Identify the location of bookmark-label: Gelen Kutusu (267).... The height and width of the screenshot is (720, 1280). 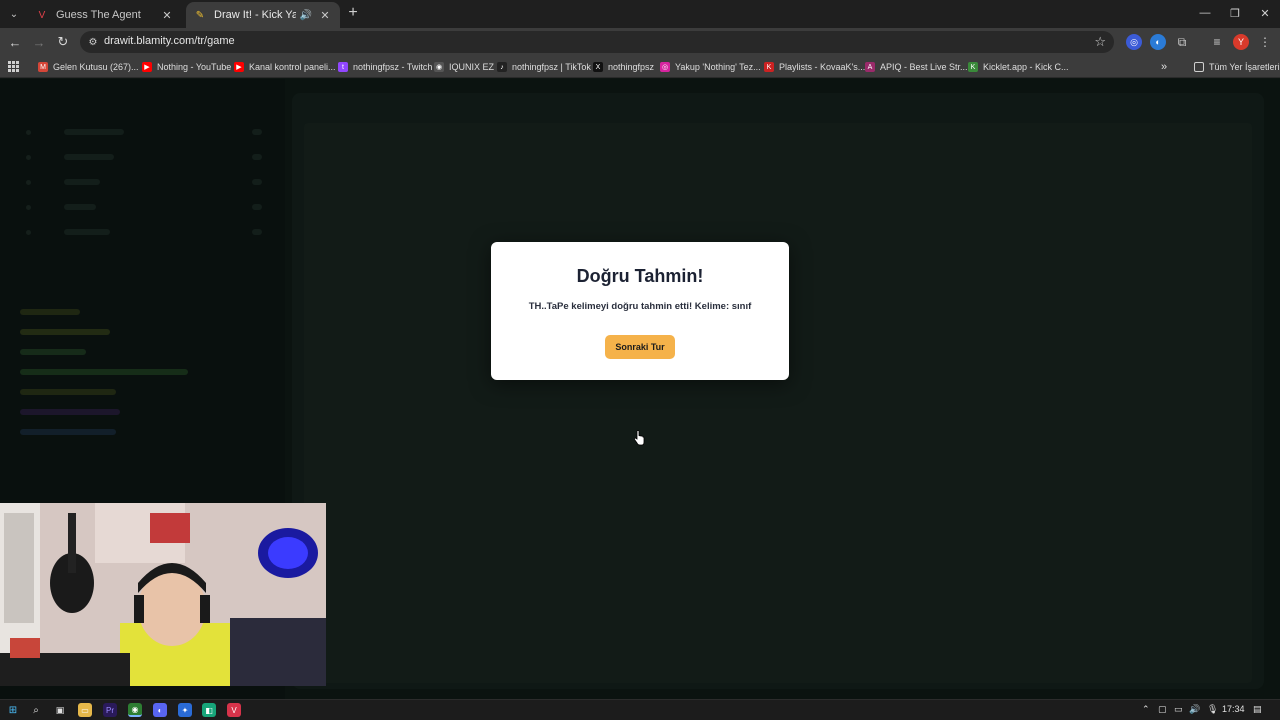
(96, 67).